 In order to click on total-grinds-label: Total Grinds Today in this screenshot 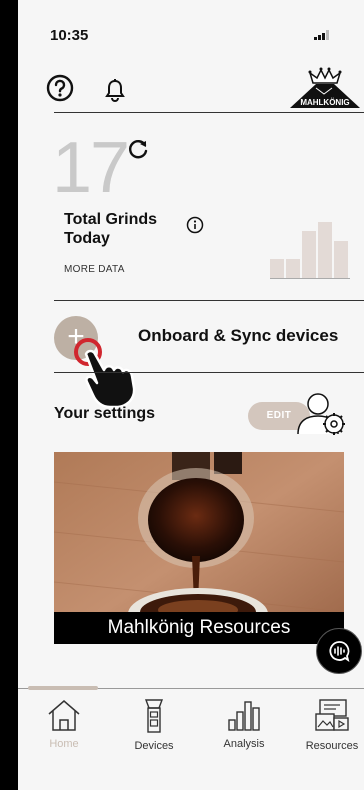, I will do `click(111, 229)`.